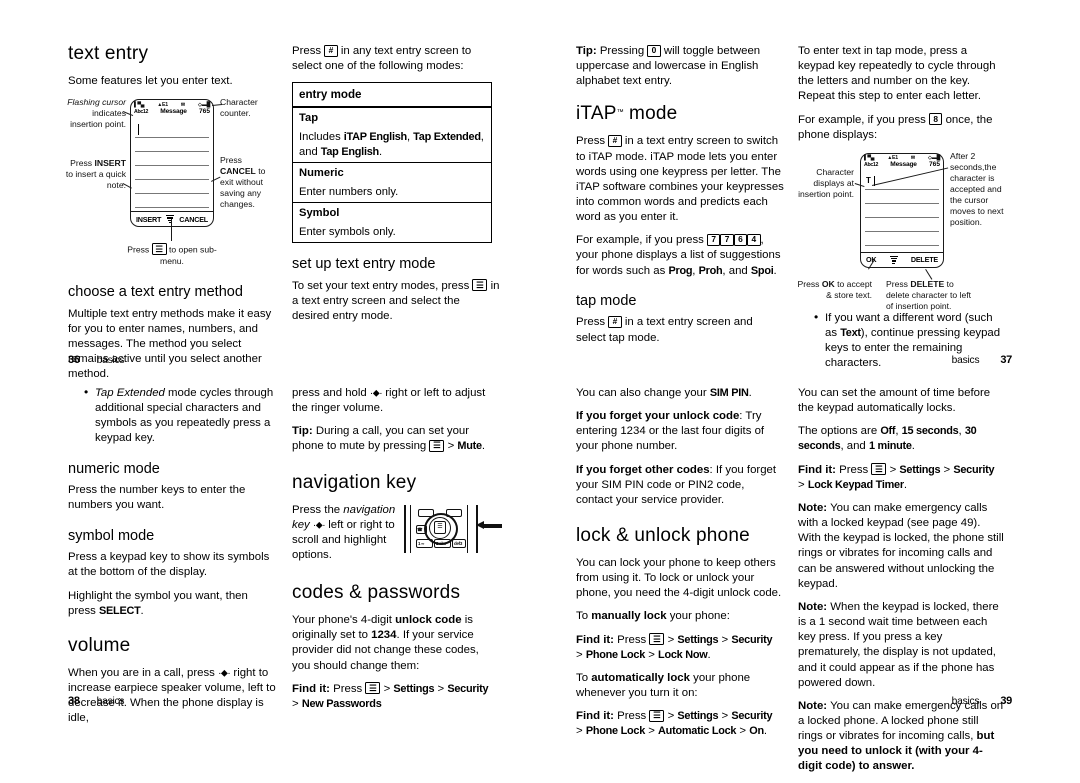  Describe the element at coordinates (420, 529) in the screenshot. I see `send-key-label: ☎` at that location.